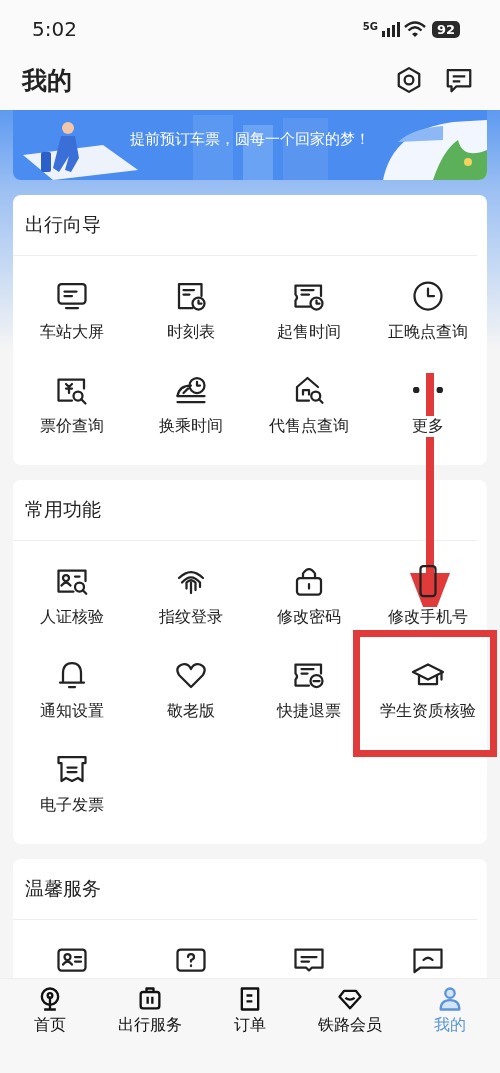 The width and height of the screenshot is (500, 1073). What do you see at coordinates (72, 783) in the screenshot?
I see `menu-item: 电子发票` at bounding box center [72, 783].